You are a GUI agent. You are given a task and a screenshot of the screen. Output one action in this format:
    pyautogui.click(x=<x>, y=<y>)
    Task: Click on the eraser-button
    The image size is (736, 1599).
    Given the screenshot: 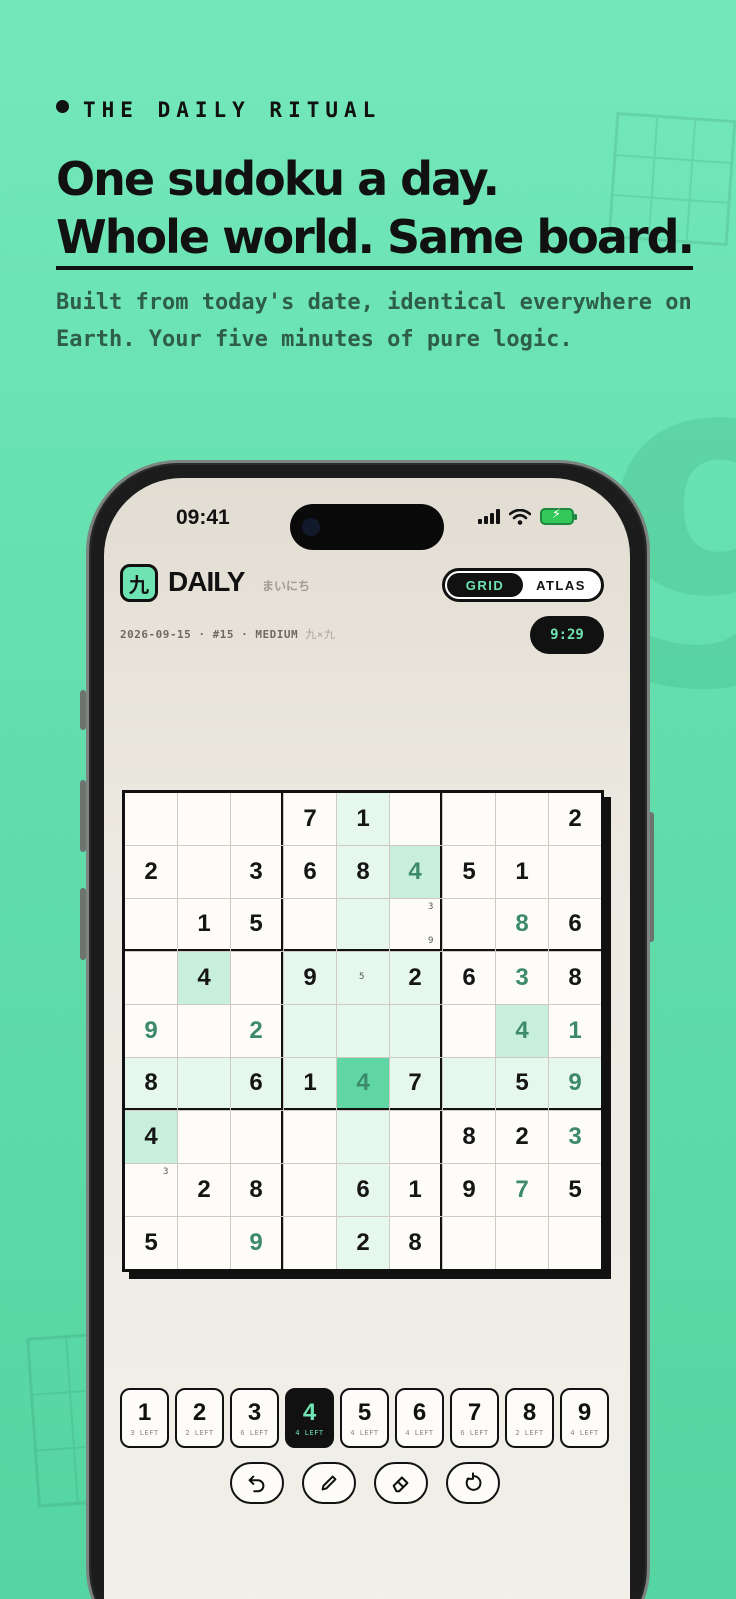 What is the action you would take?
    pyautogui.click(x=401, y=1483)
    